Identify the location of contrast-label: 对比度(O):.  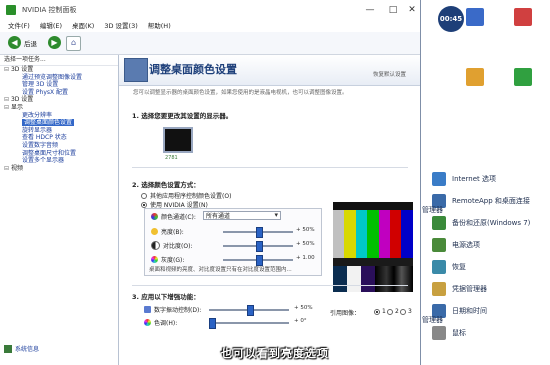
(178, 246).